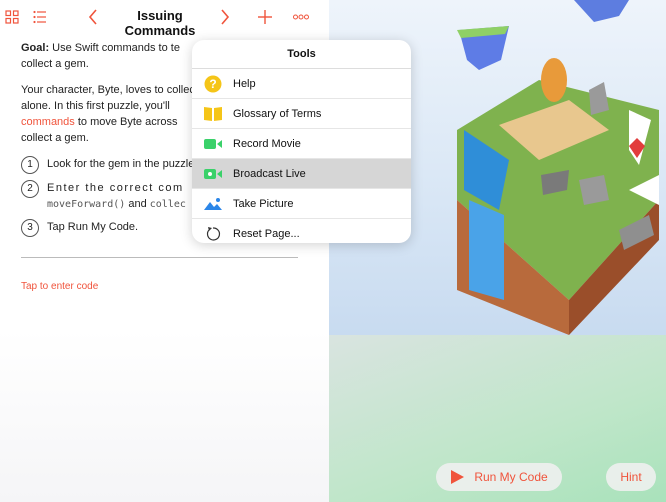  Describe the element at coordinates (35, 48) in the screenshot. I see `goal-label: Goal:` at that location.